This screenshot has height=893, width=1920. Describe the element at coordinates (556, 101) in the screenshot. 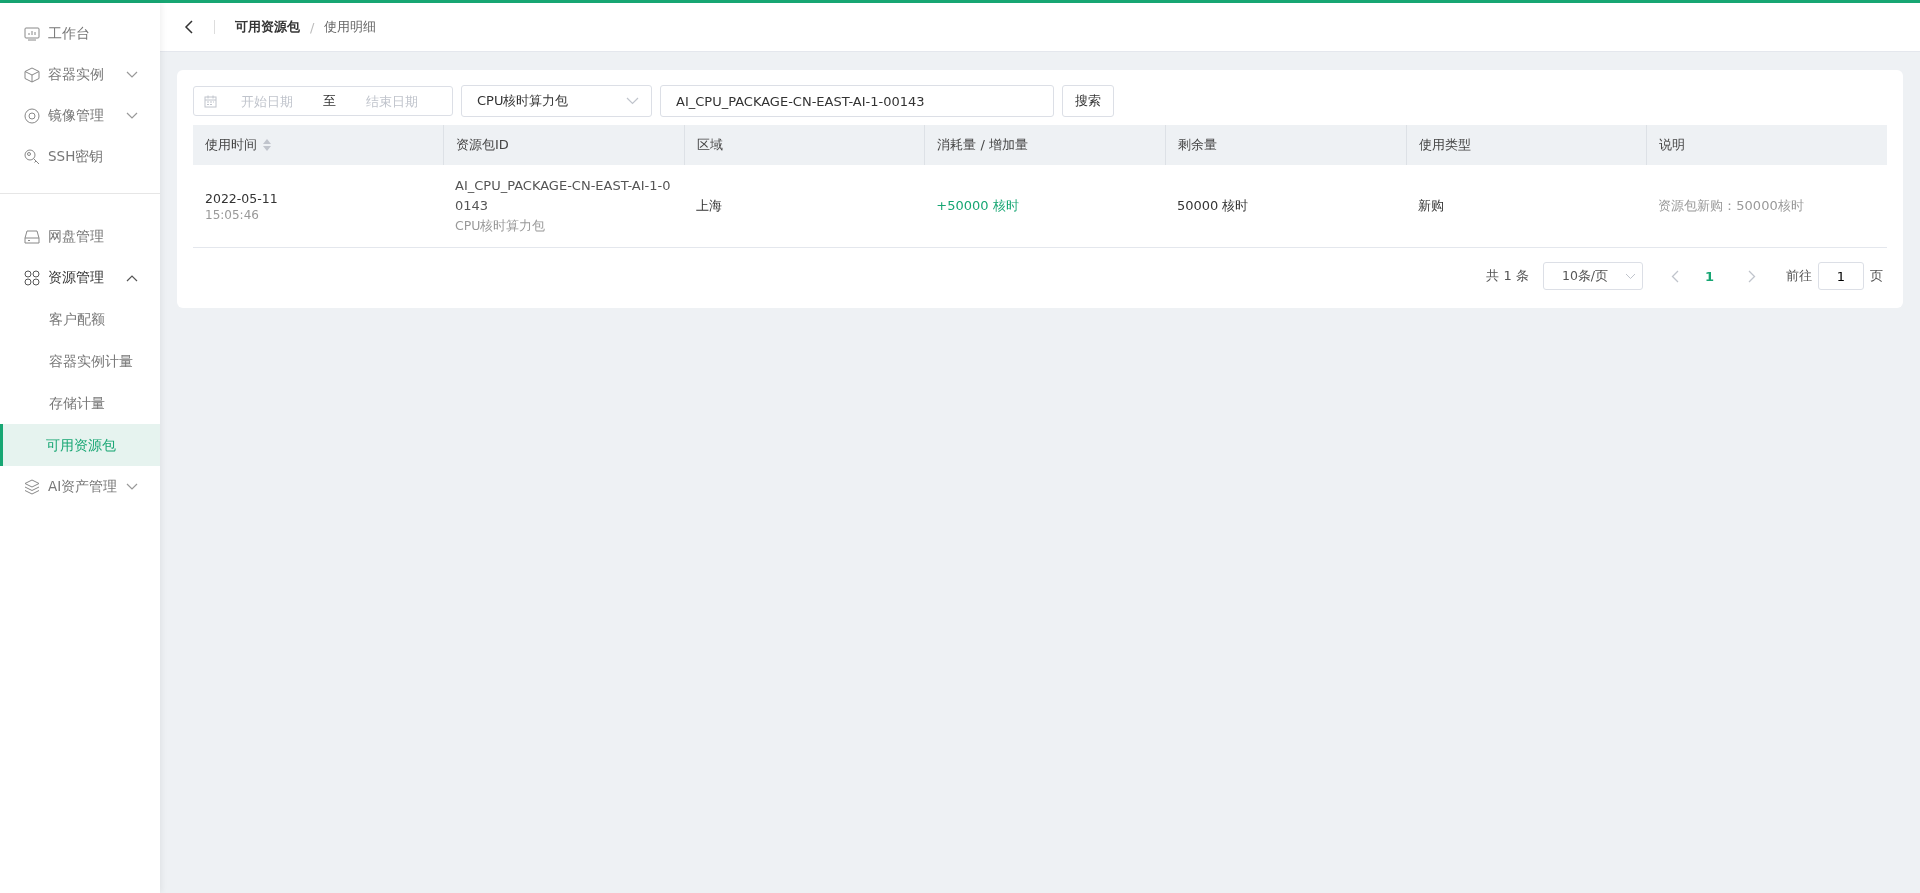

I see `package-type-select: CPU核时算力包` at that location.